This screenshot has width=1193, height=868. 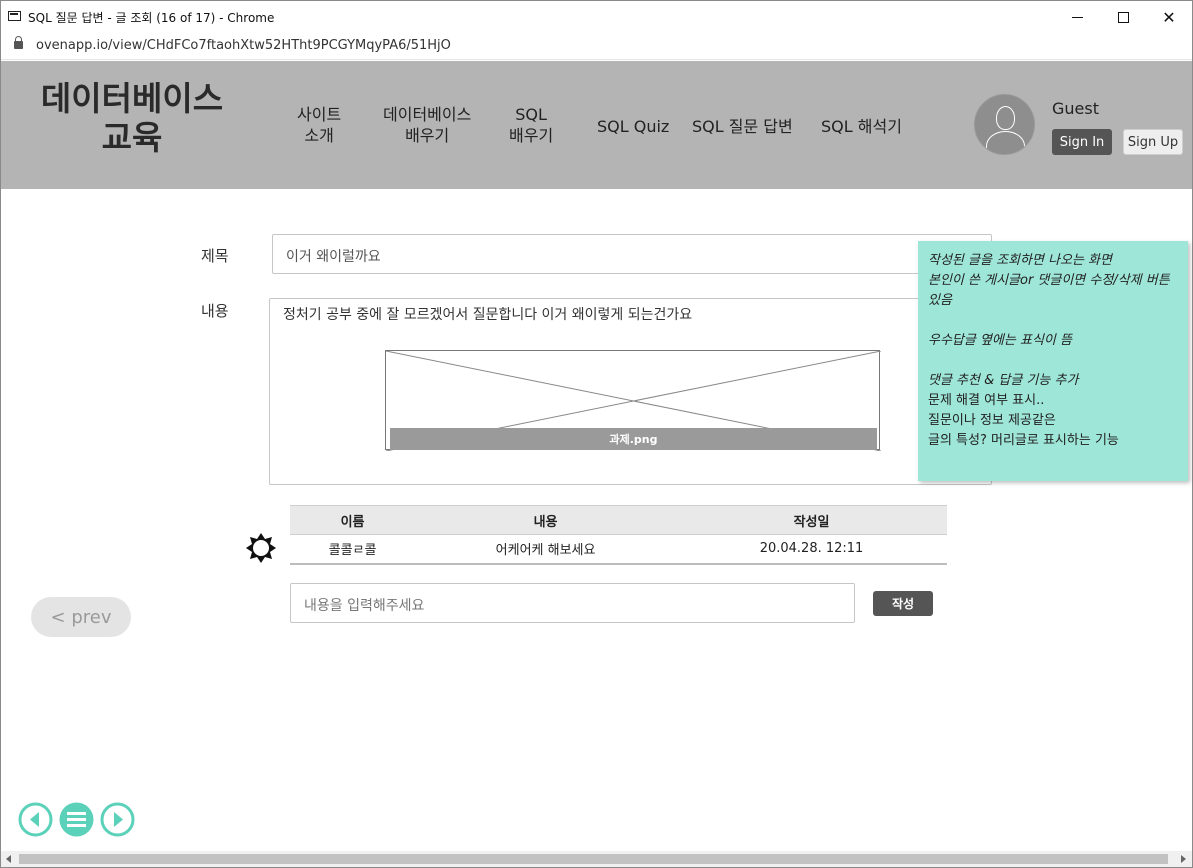 I want to click on maximize-icon, so click(x=1123, y=17).